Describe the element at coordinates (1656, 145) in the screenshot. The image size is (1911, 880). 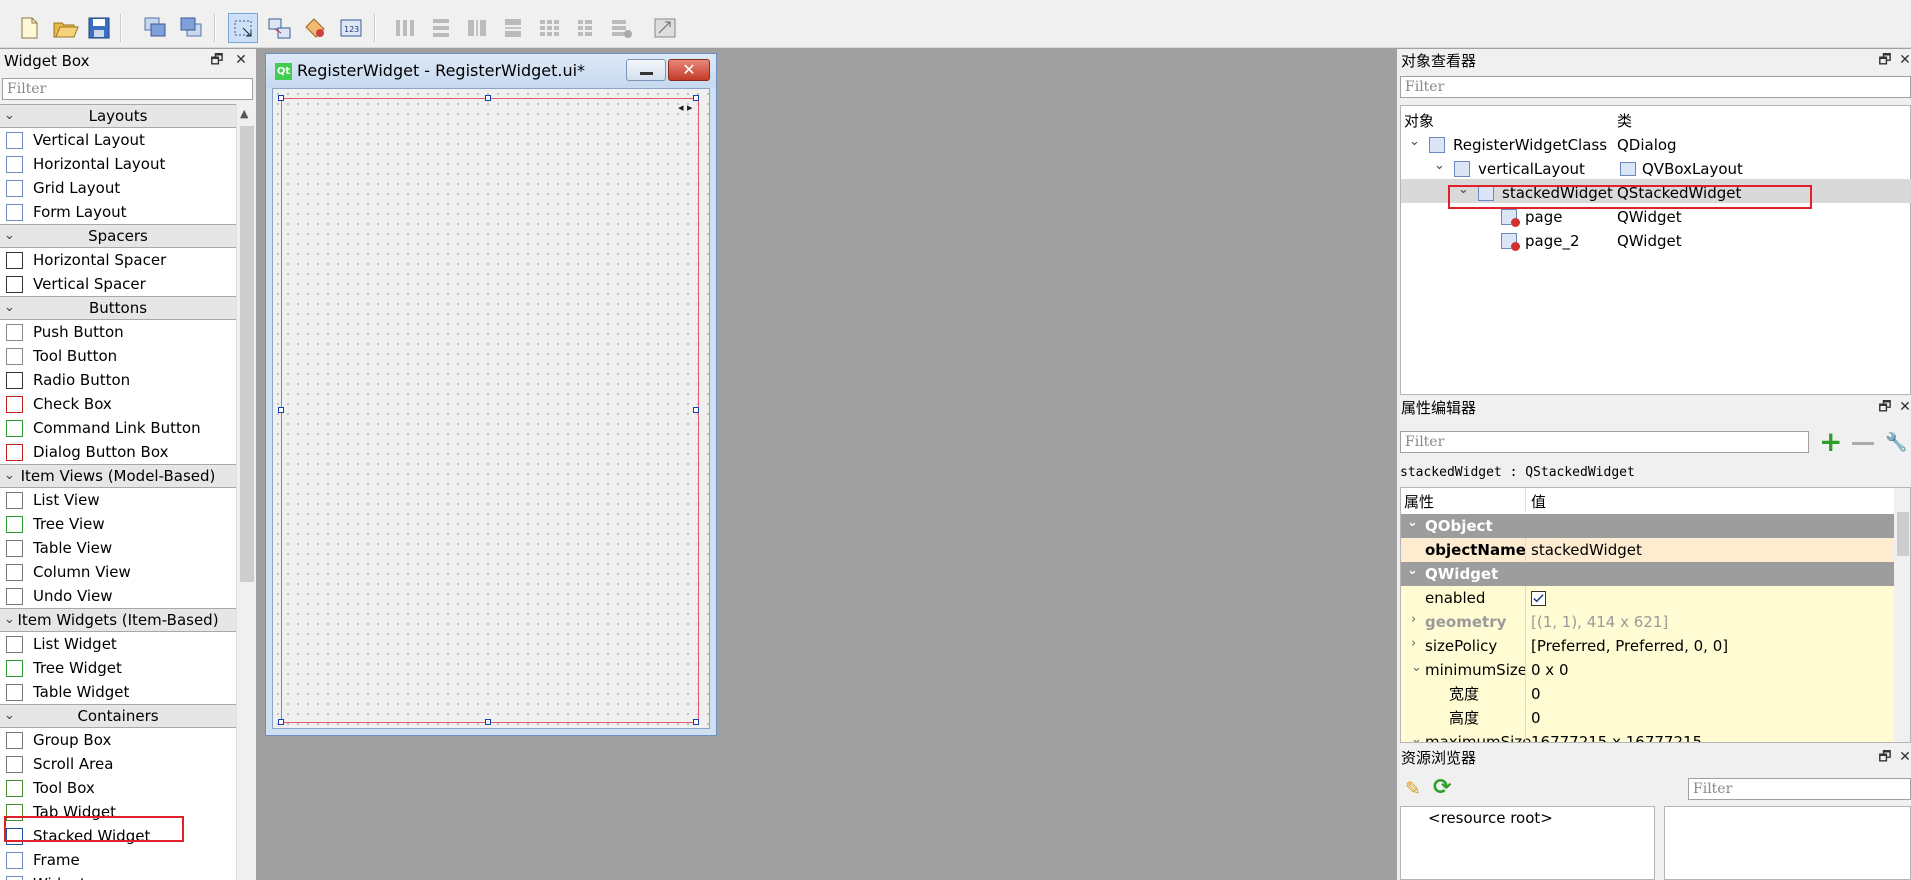
I see `object-tree-row: ⌄ RegisterWidgetClass QDialog` at that location.